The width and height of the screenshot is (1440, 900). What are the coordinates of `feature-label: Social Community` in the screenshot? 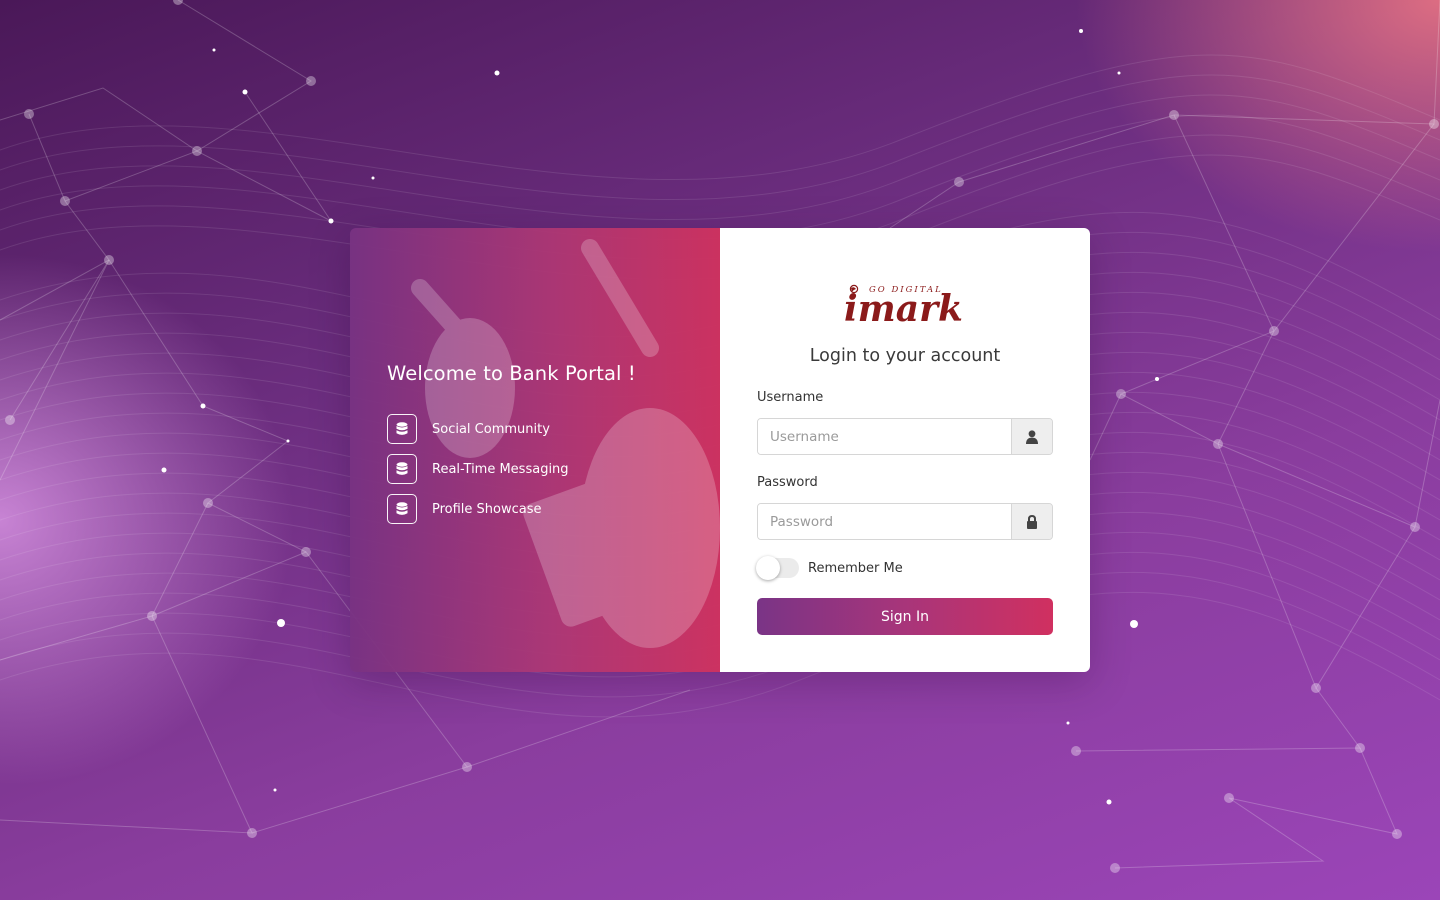 It's located at (491, 429).